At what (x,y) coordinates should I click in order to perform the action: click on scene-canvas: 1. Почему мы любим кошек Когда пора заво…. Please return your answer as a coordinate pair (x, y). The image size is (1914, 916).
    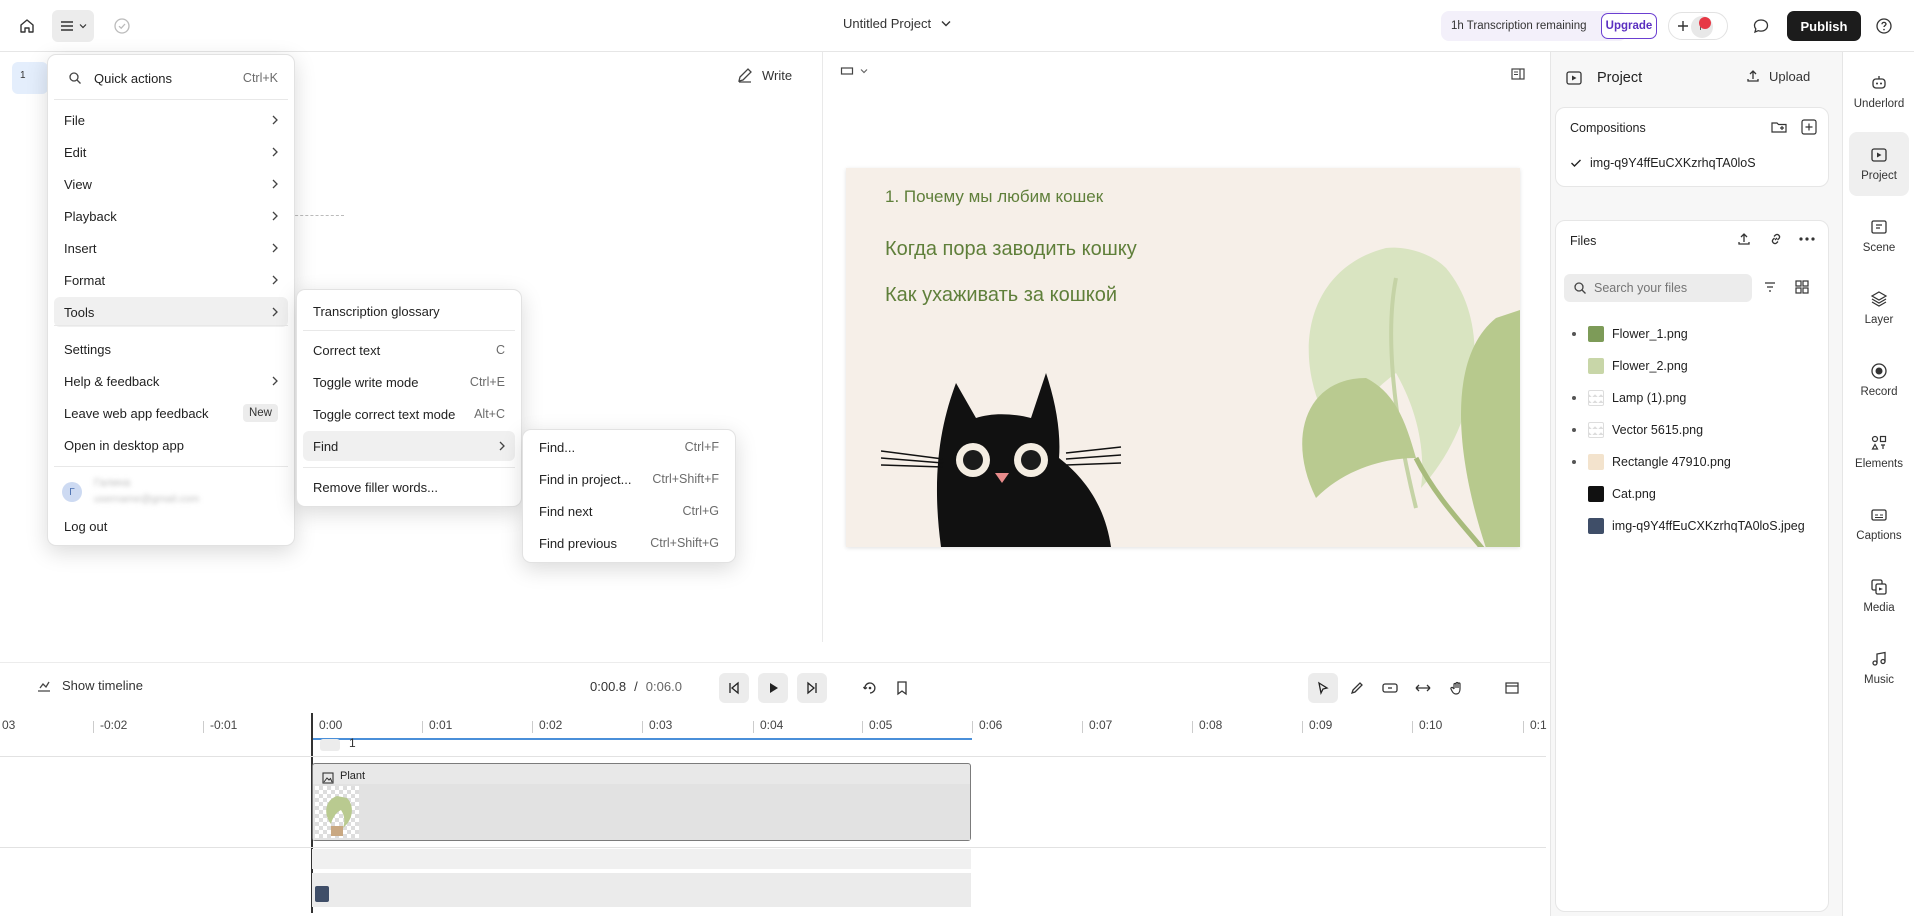
    Looking at the image, I should click on (1183, 357).